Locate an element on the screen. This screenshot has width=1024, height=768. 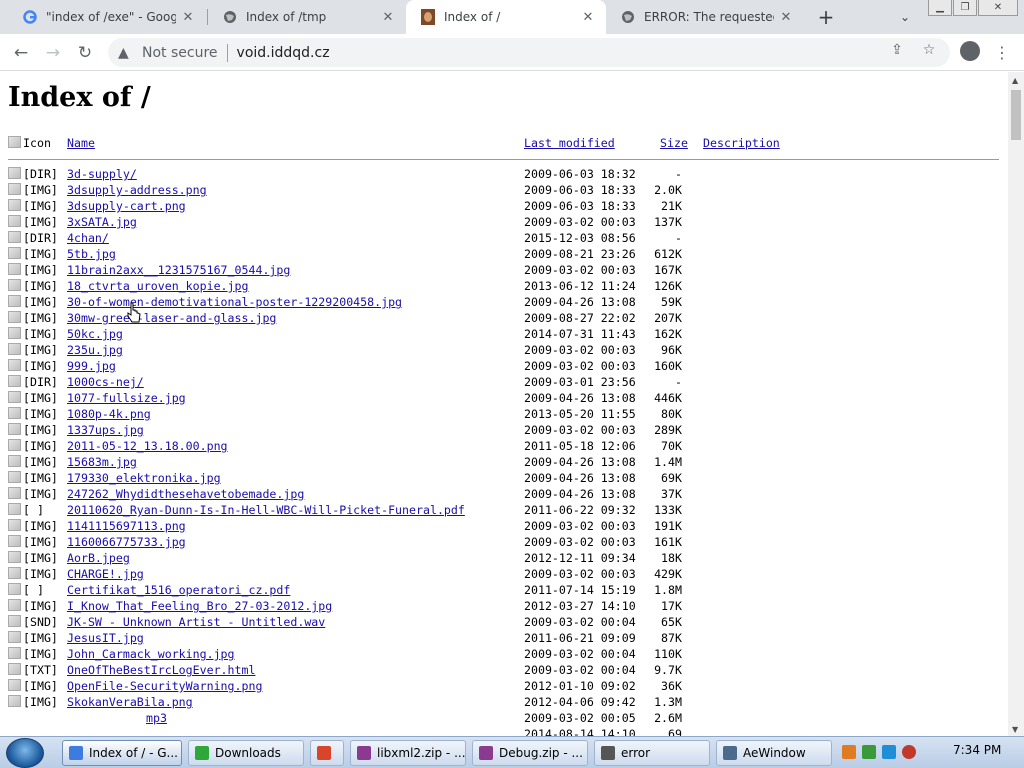
sort-by-name-link: Name is located at coordinates (81, 143).